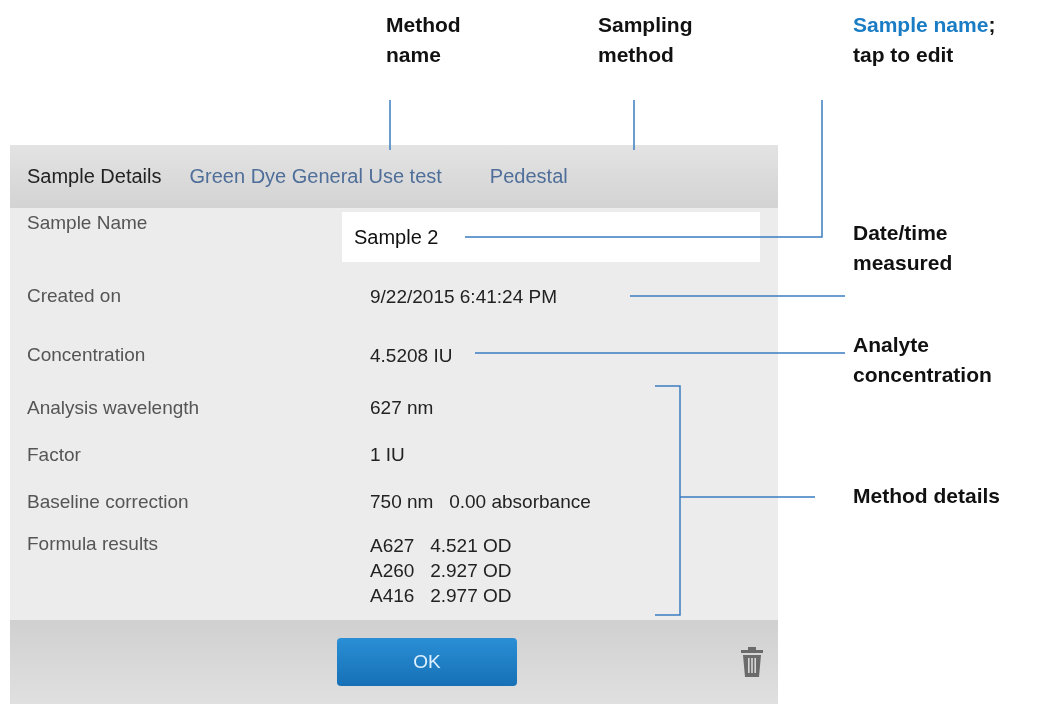 The width and height of the screenshot is (1042, 704). Describe the element at coordinates (927, 496) in the screenshot. I see `callout-label: Method details` at that location.